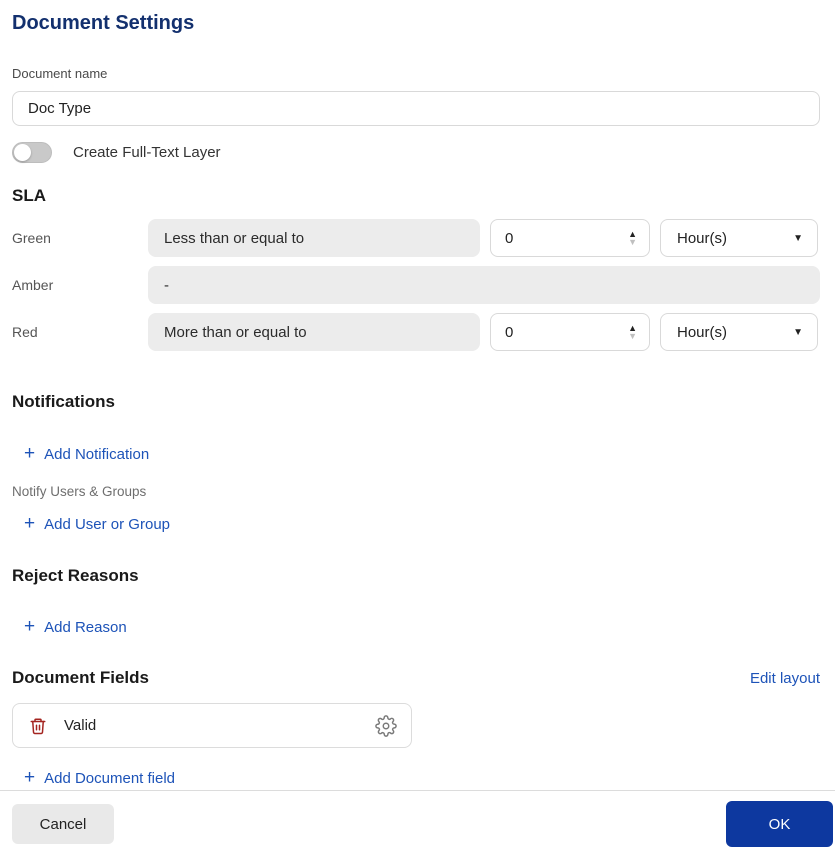 The image size is (835, 847). I want to click on sla-green-unit-select: Hour(s) ▼, so click(739, 238).